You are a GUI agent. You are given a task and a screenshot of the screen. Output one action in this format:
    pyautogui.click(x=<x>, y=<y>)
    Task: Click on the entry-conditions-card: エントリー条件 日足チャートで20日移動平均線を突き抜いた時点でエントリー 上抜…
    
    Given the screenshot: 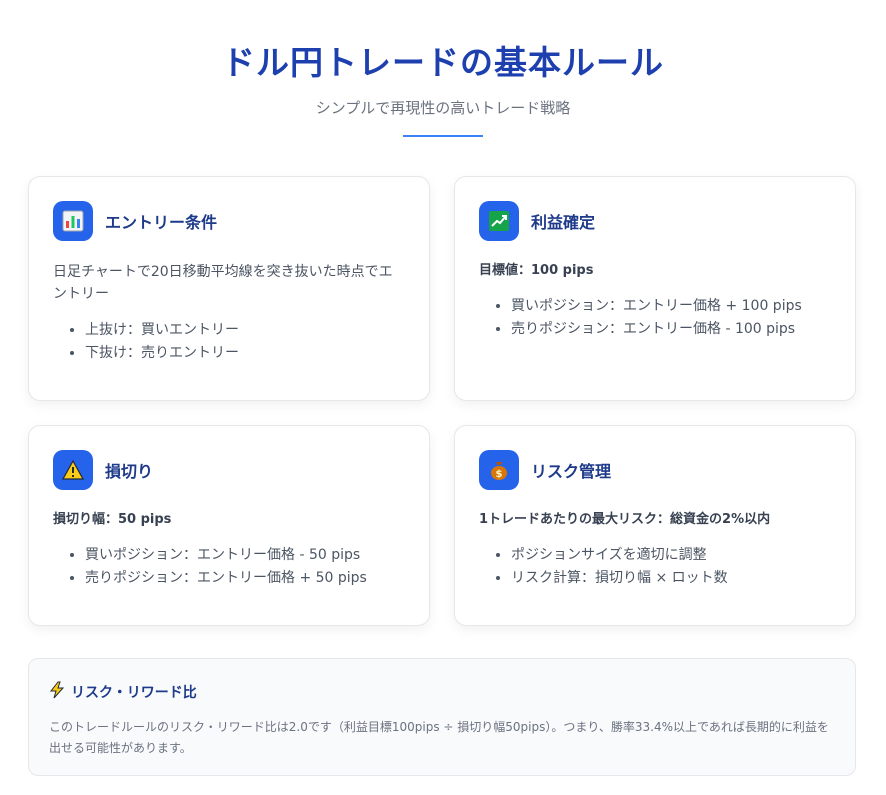 What is the action you would take?
    pyautogui.click(x=229, y=288)
    